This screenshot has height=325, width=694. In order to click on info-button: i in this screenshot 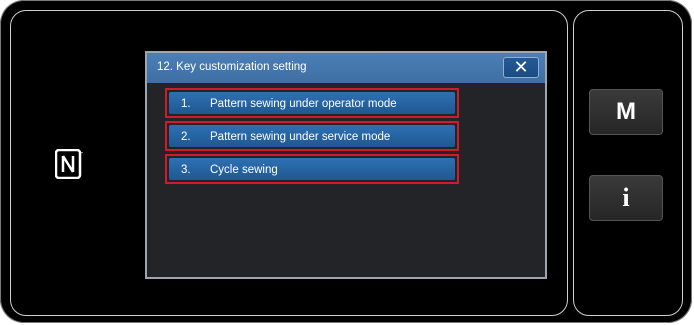, I will do `click(626, 198)`.